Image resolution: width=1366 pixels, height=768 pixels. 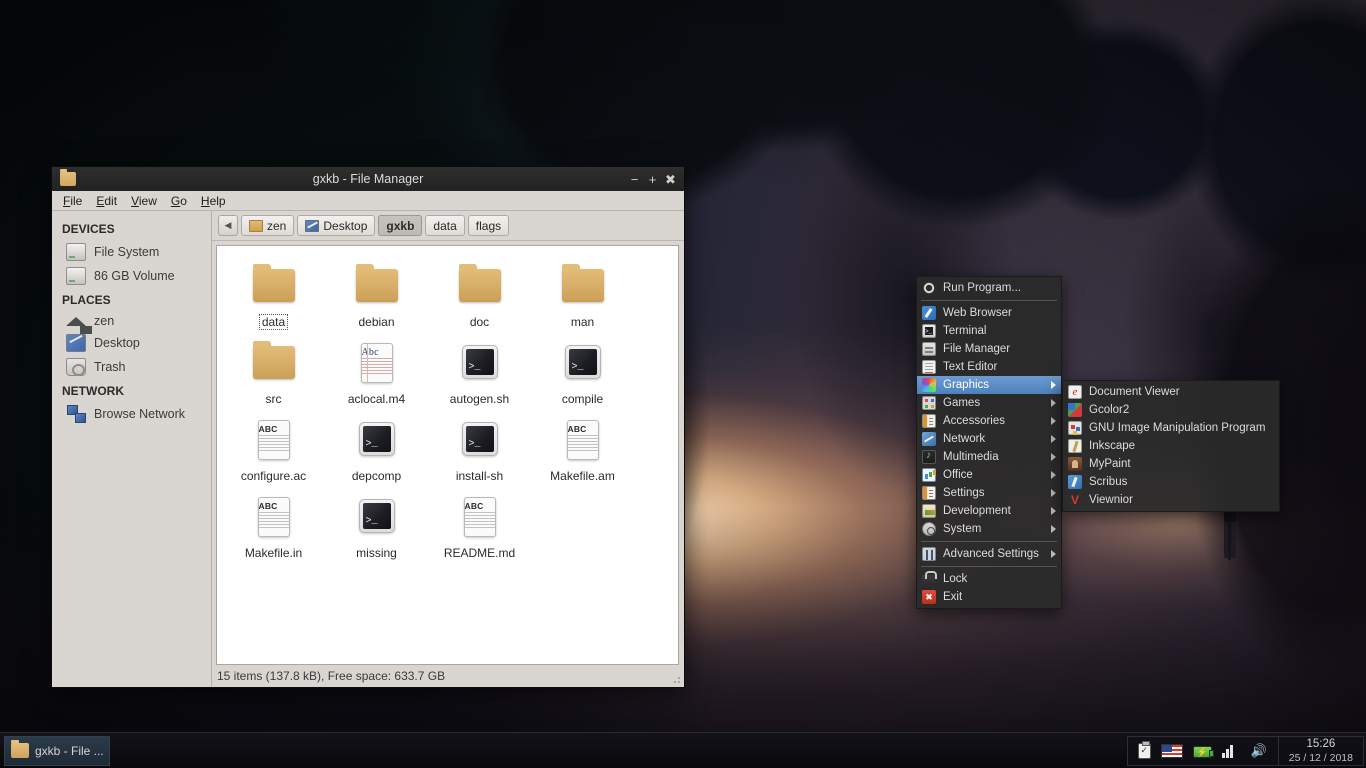 I want to click on back-arrow-icon: ◀, so click(x=228, y=225).